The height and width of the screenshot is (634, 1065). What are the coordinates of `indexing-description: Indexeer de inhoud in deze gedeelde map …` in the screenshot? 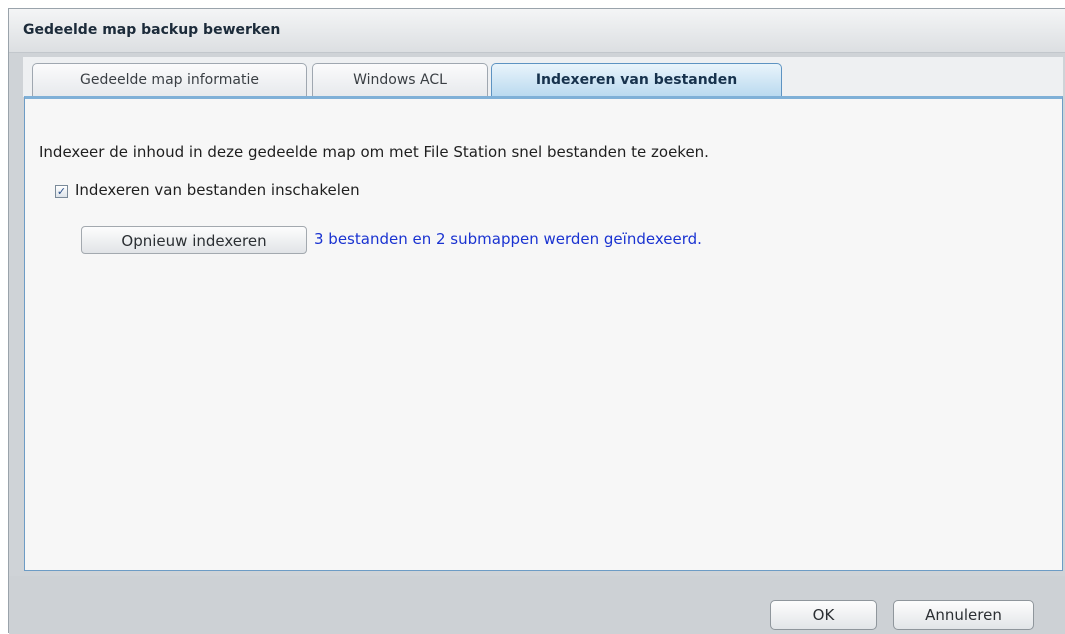 It's located at (374, 152).